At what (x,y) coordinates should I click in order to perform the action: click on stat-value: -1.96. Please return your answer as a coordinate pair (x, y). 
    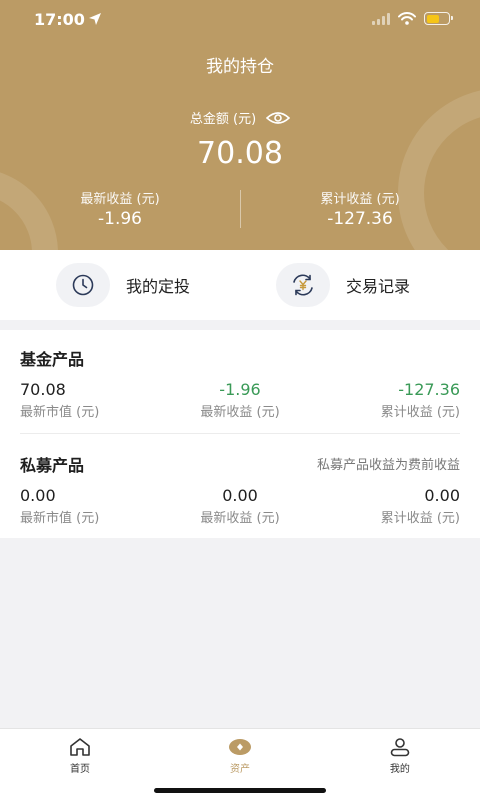
    Looking at the image, I should click on (120, 219).